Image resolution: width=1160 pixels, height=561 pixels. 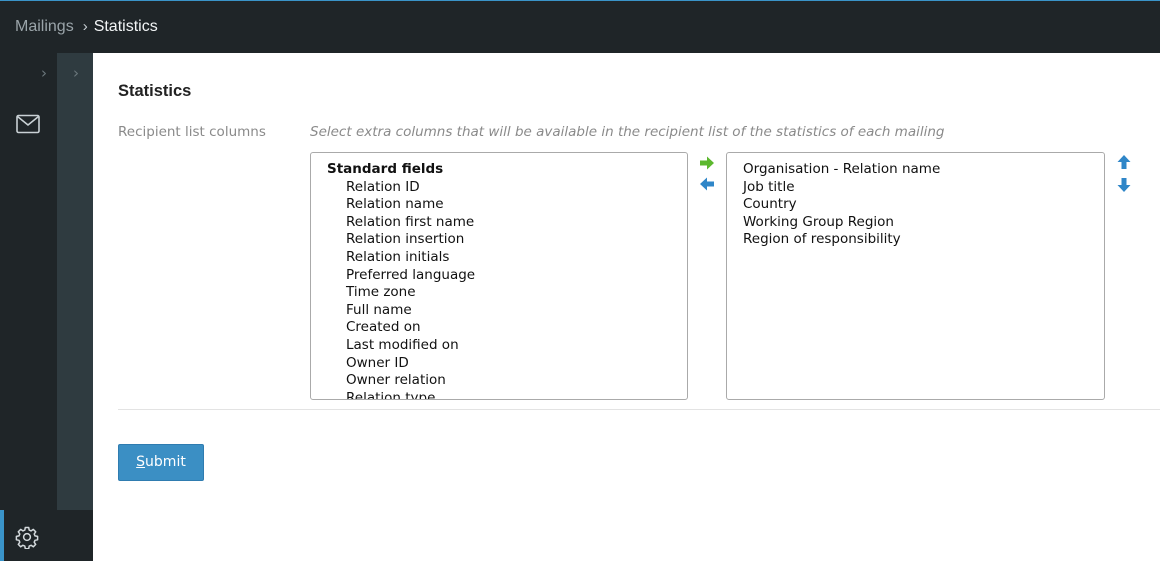 I want to click on top-bar: Mailings › Statistics, so click(x=580, y=26).